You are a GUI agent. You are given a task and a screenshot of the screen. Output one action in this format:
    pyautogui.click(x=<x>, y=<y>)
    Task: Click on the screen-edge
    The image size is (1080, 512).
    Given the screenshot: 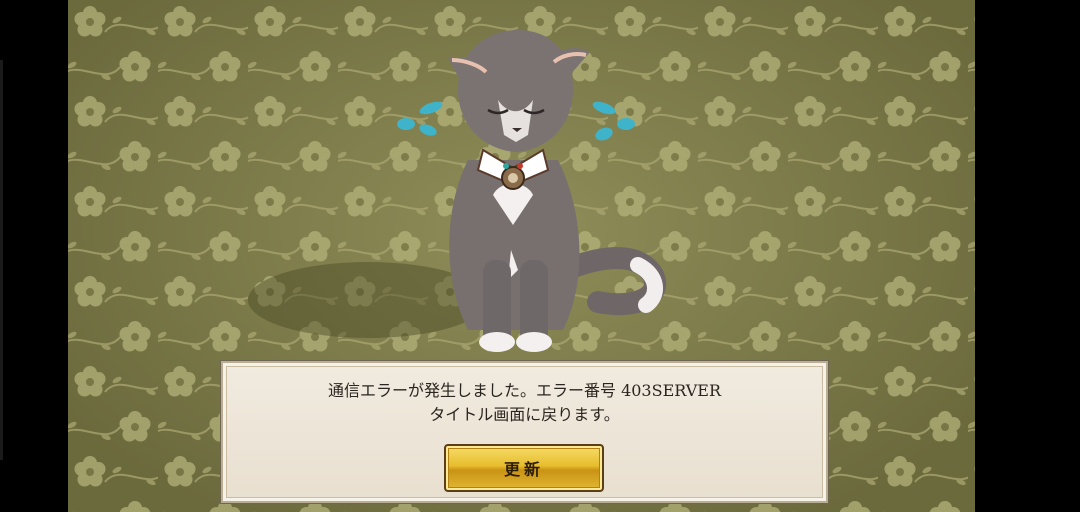 What is the action you would take?
    pyautogui.click(x=1, y=260)
    